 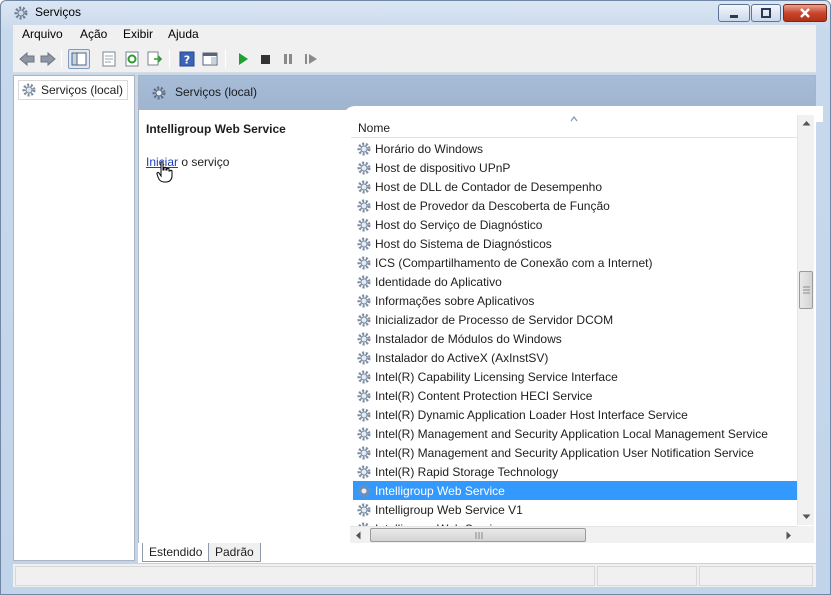 I want to click on properties-icon, so click(x=109, y=59).